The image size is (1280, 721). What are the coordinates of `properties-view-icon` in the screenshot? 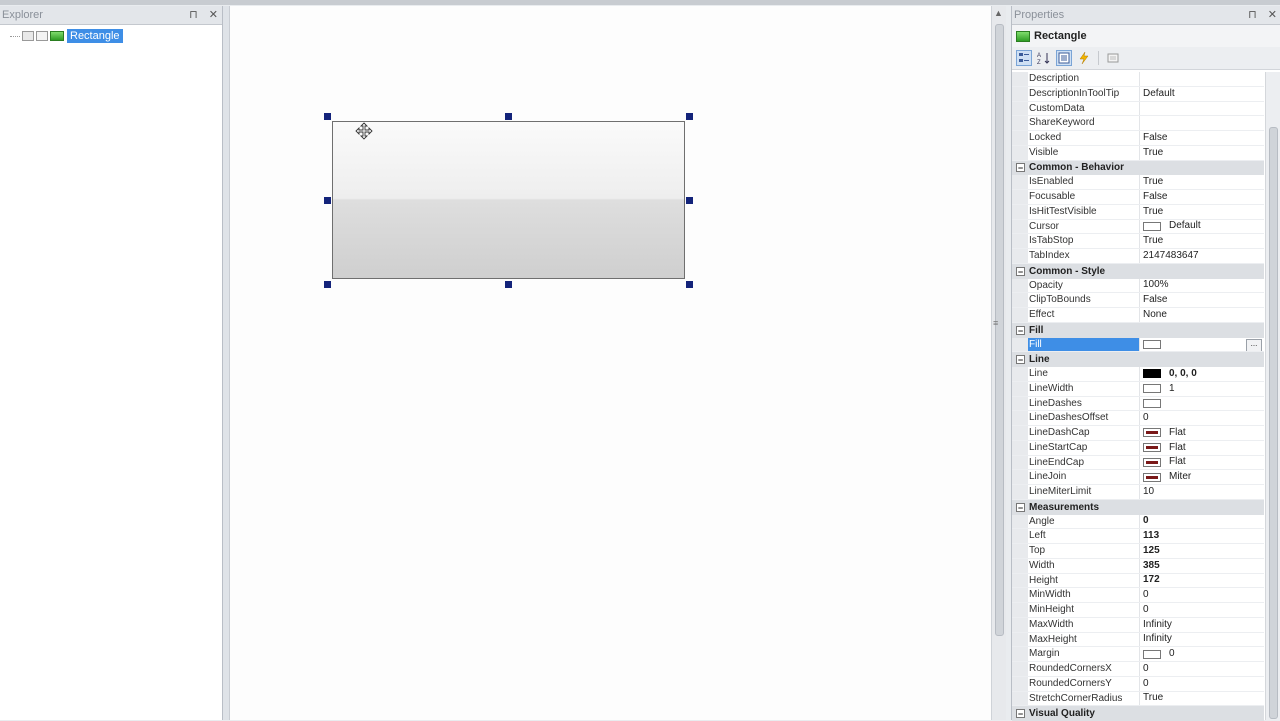 It's located at (1064, 58).